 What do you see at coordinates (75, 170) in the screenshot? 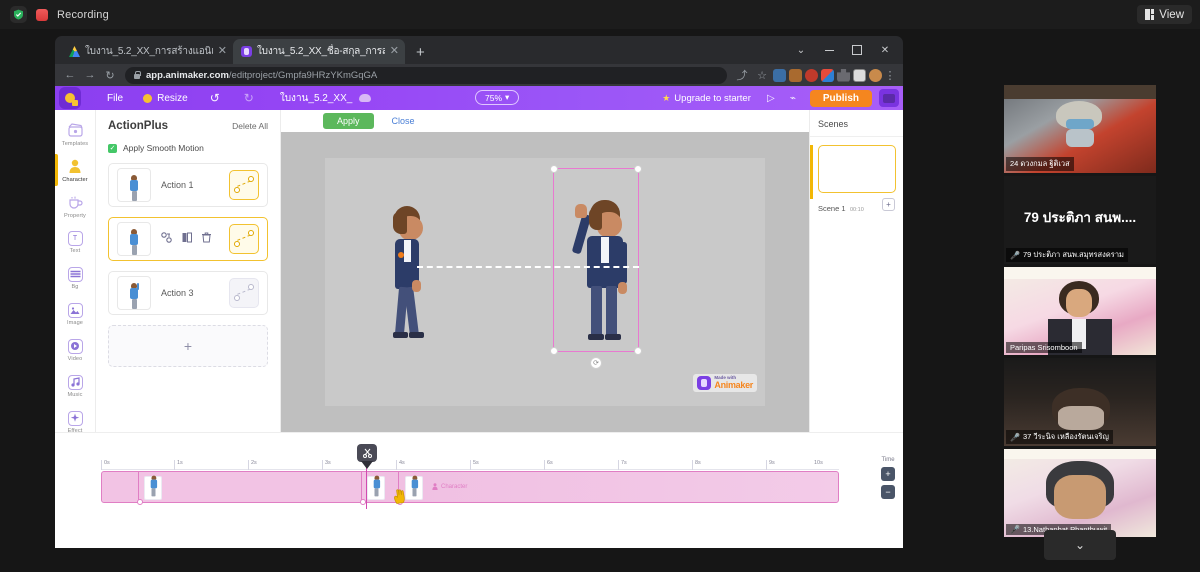
I see `sidebar-item-character: Character` at bounding box center [75, 170].